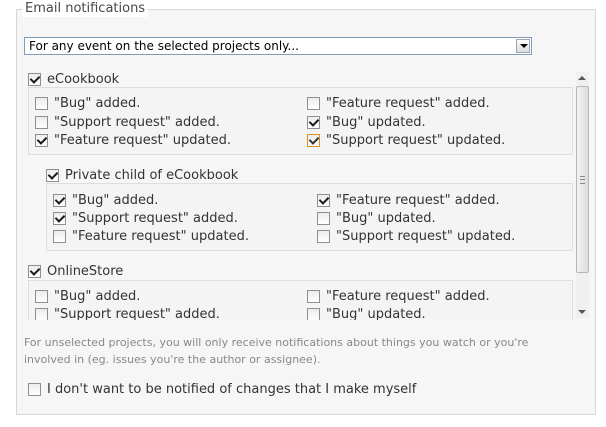 The image size is (606, 427). Describe the element at coordinates (85, 271) in the screenshot. I see `project-onlinestore-label: OnlineStore` at that location.